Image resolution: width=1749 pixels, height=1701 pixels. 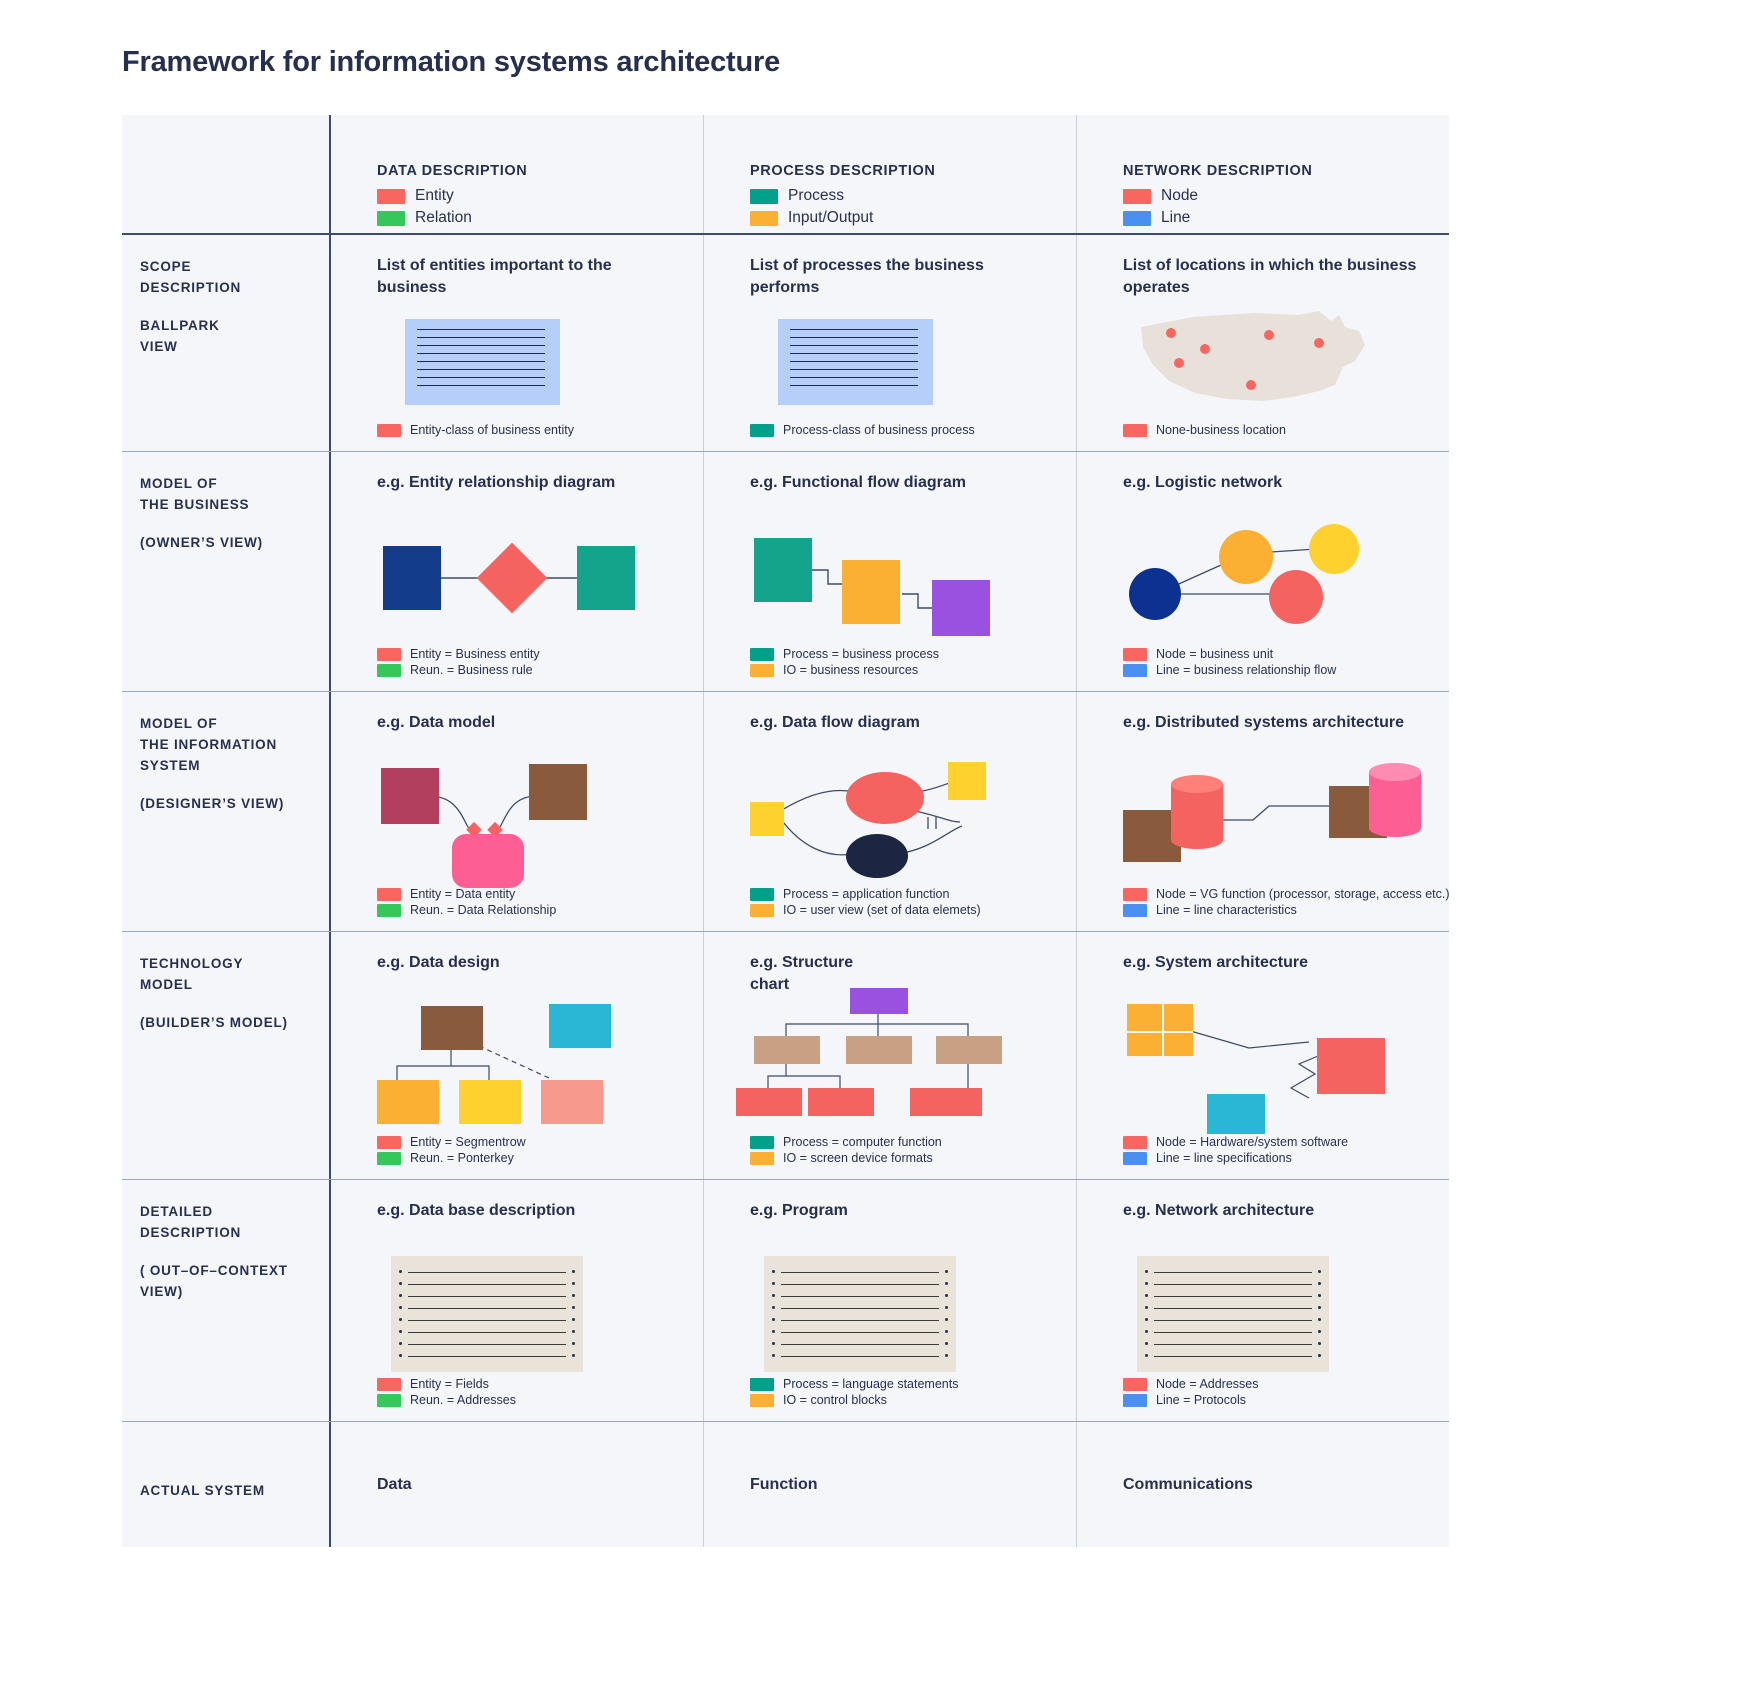 What do you see at coordinates (858, 1158) in the screenshot?
I see `legend-text: IO = screen device formats` at bounding box center [858, 1158].